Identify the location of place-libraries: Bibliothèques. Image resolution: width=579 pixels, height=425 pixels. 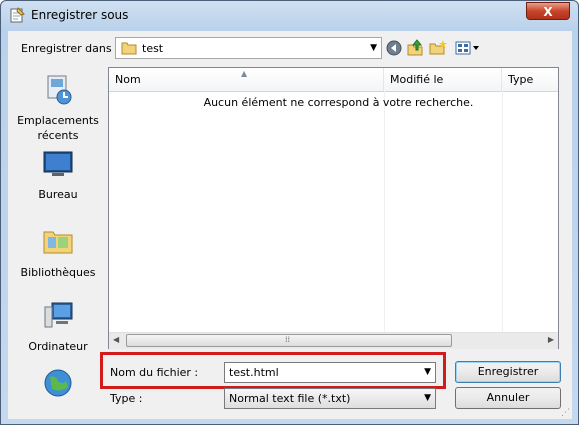
(58, 252).